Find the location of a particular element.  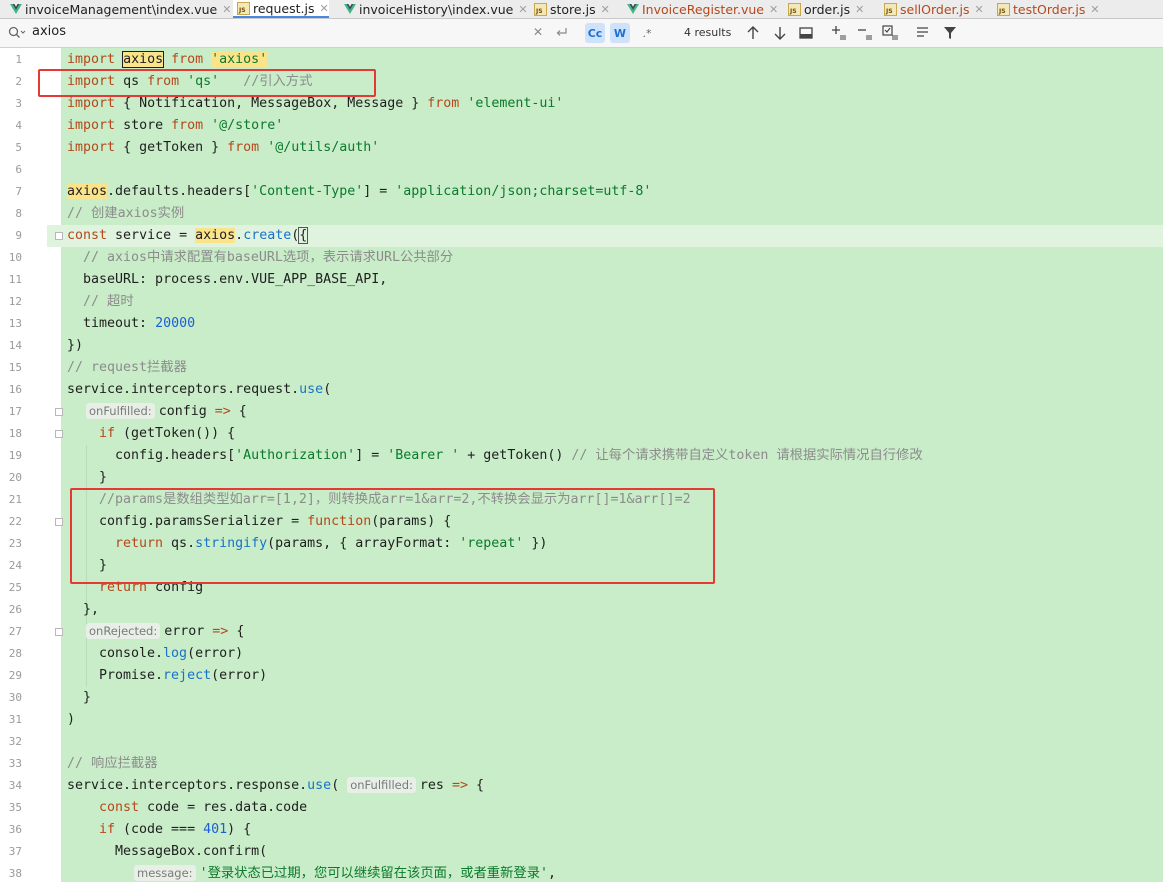

code-line-8: // 创建axios实例 is located at coordinates (125, 214).